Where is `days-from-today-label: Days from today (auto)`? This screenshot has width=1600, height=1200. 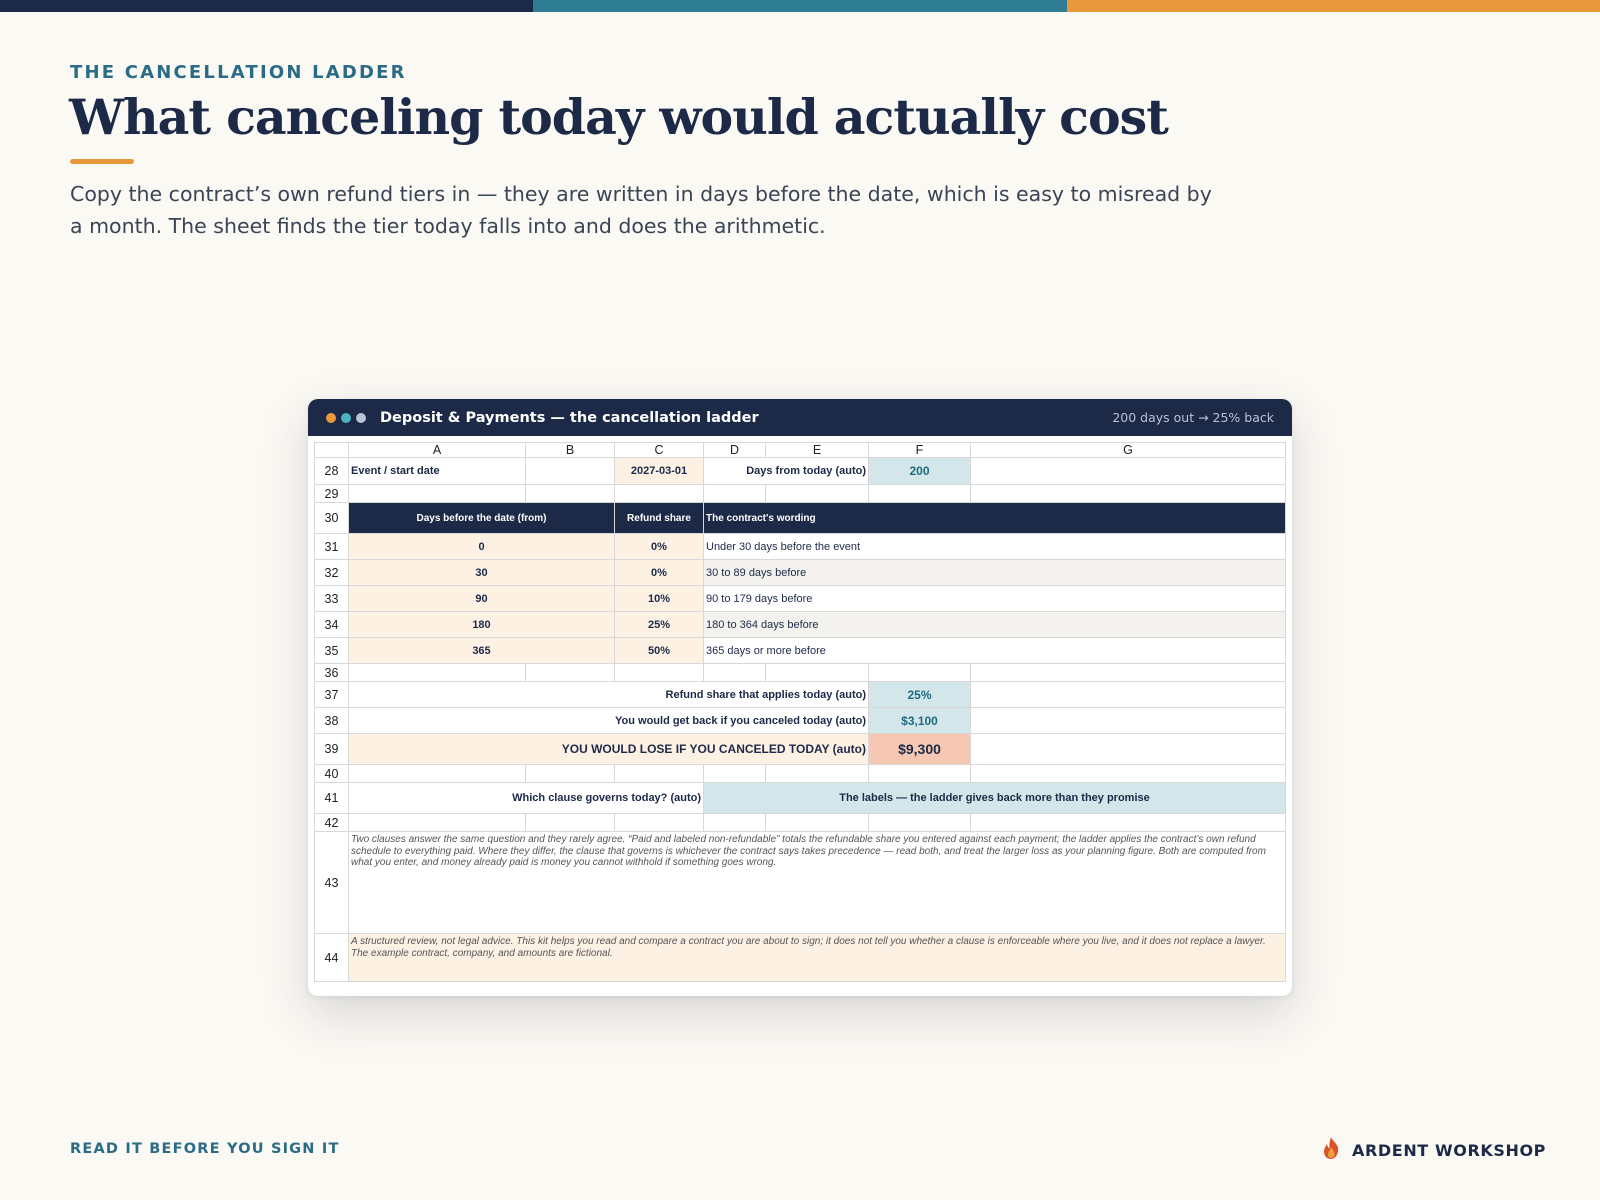
days-from-today-label: Days from today (auto) is located at coordinates (786, 471).